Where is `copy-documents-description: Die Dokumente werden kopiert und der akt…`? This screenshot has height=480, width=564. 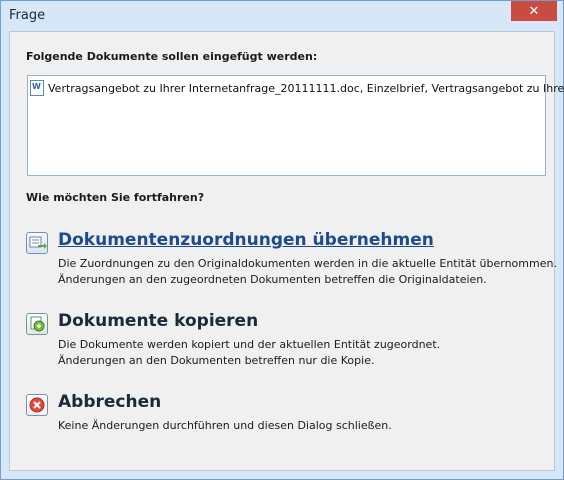
copy-documents-description: Die Dokumente werden kopiert und der akt… is located at coordinates (249, 353).